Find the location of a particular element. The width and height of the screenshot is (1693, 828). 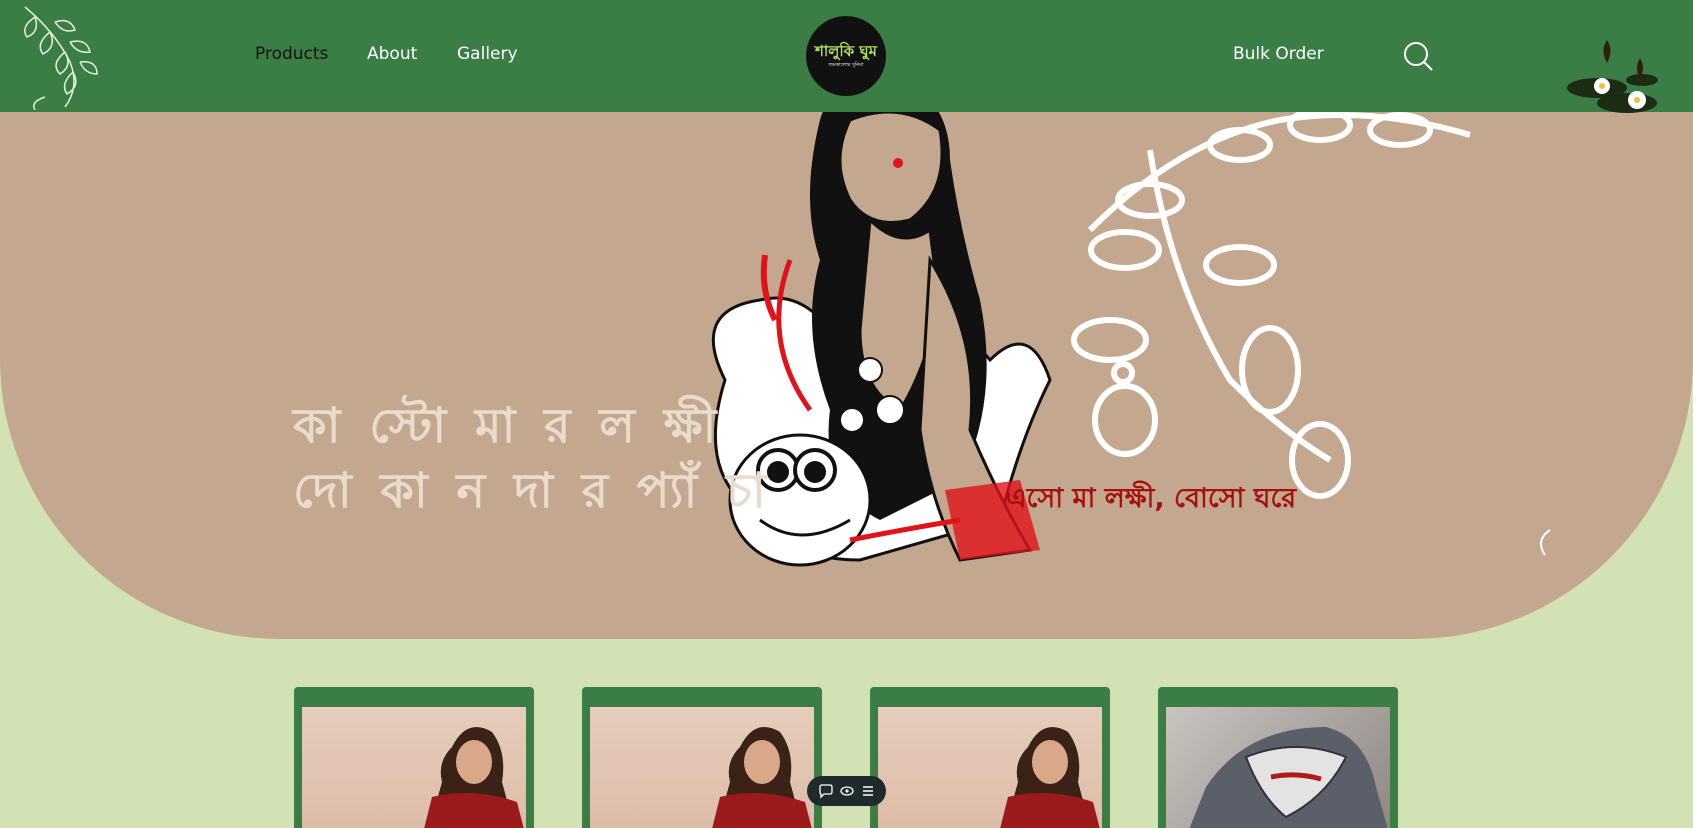

chat-icon is located at coordinates (826, 791).